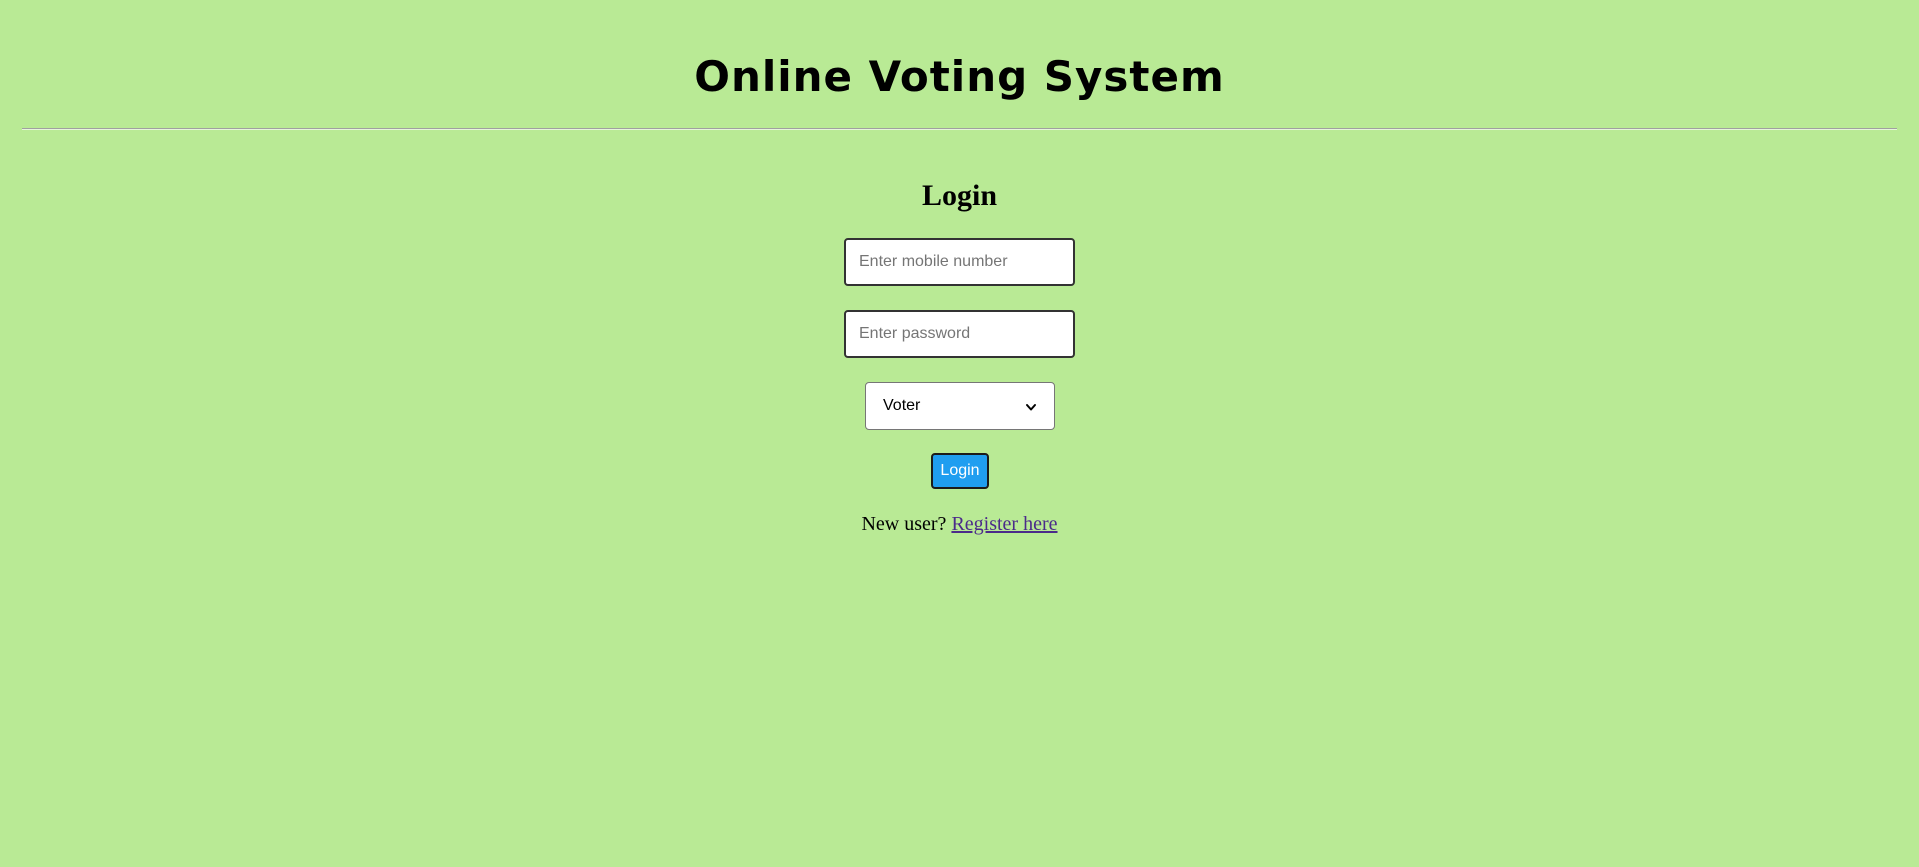  Describe the element at coordinates (959, 195) in the screenshot. I see `login-heading: Login` at that location.